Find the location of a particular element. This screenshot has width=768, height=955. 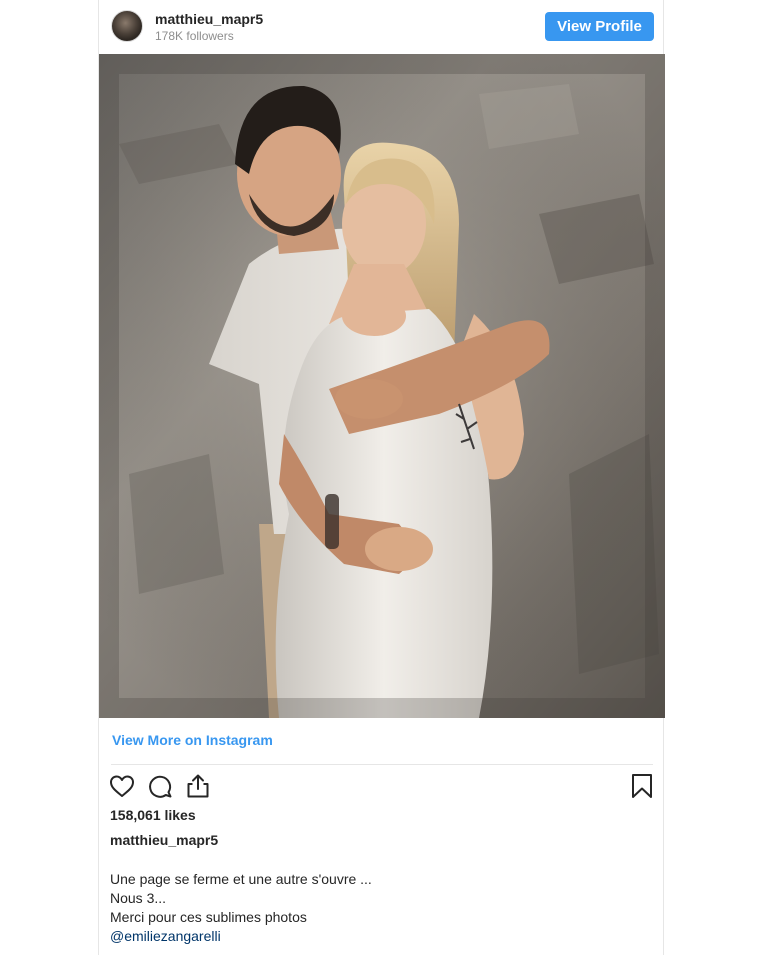

share-icon is located at coordinates (198, 786).